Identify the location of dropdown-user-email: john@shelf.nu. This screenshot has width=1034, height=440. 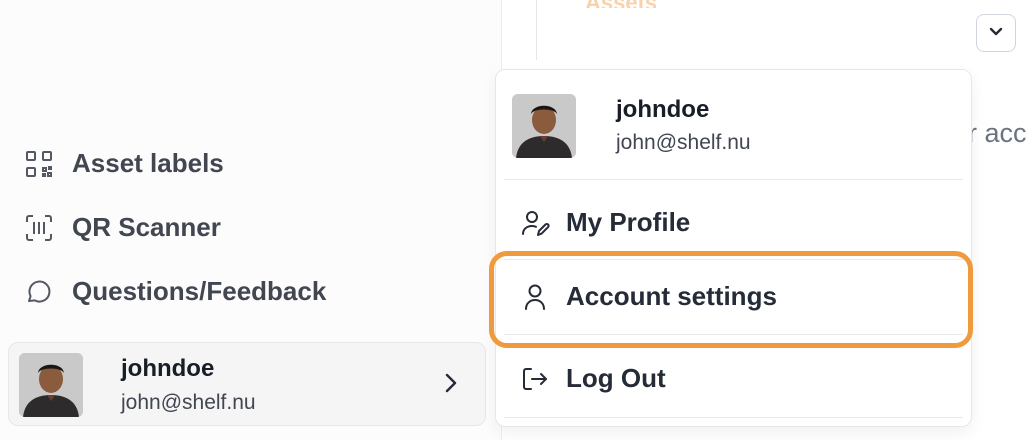
(683, 142).